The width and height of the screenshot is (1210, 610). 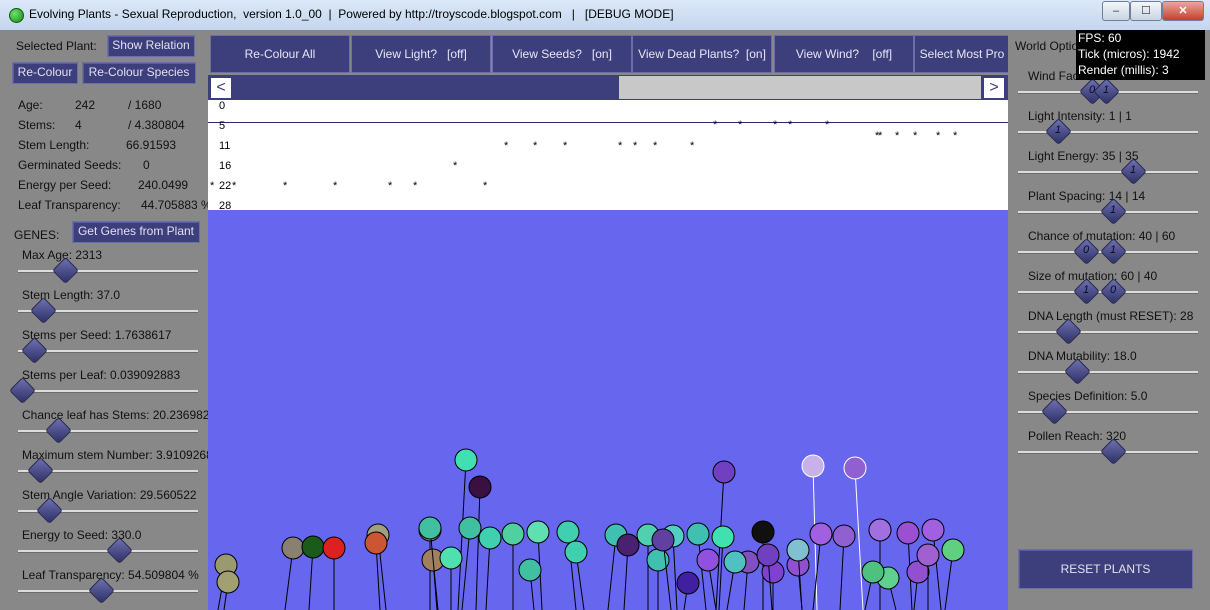 I want to click on toolbar-button: Re-Colour All, so click(x=280, y=54).